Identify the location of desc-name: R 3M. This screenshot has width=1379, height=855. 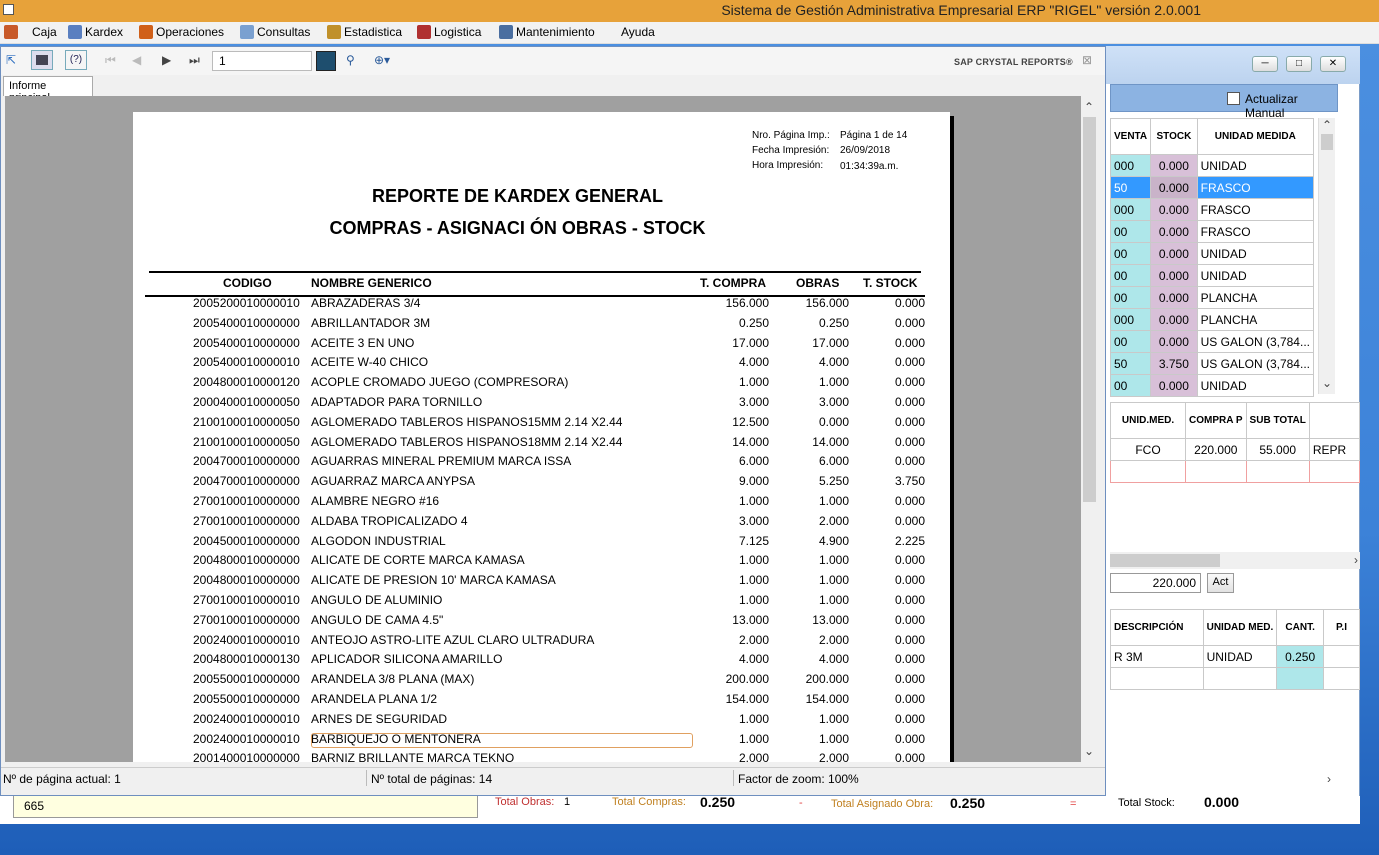
(1157, 656).